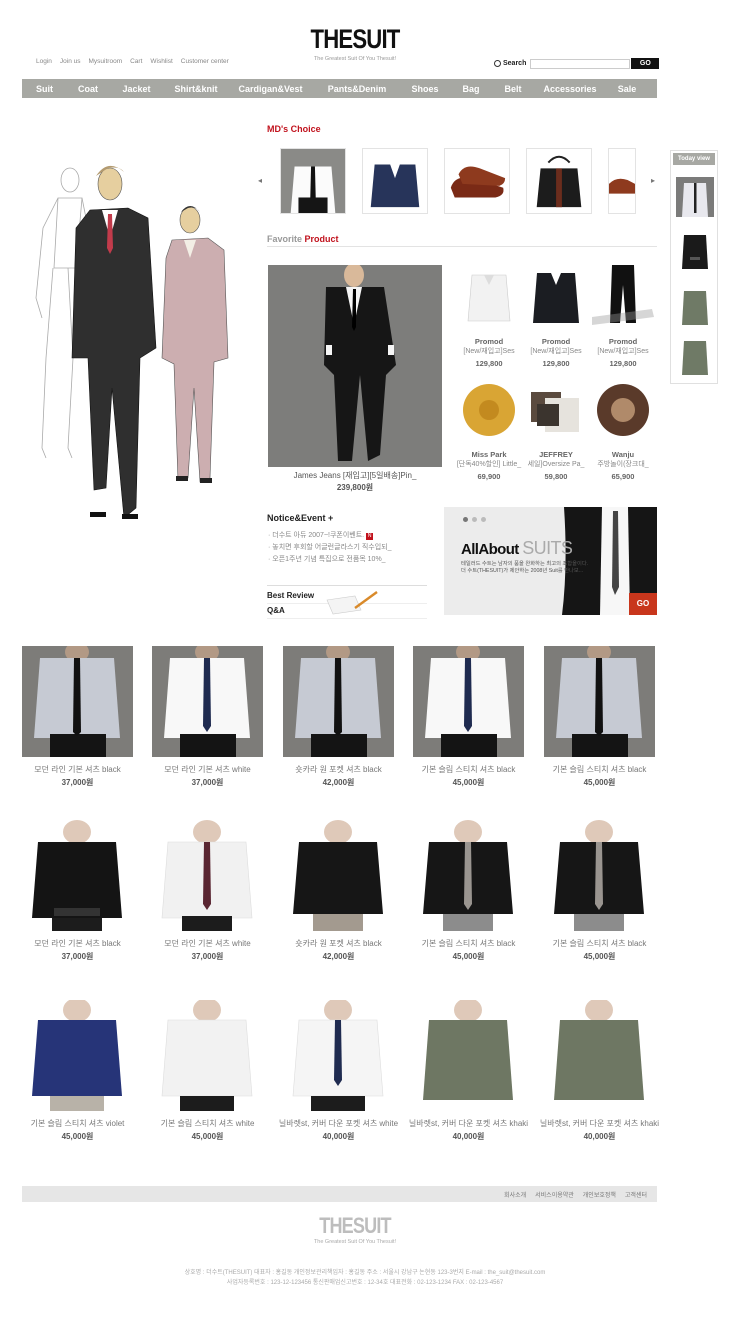 Image resolution: width=730 pixels, height=1321 pixels. What do you see at coordinates (471, 89) in the screenshot?
I see `nav-item-bag: Bag` at bounding box center [471, 89].